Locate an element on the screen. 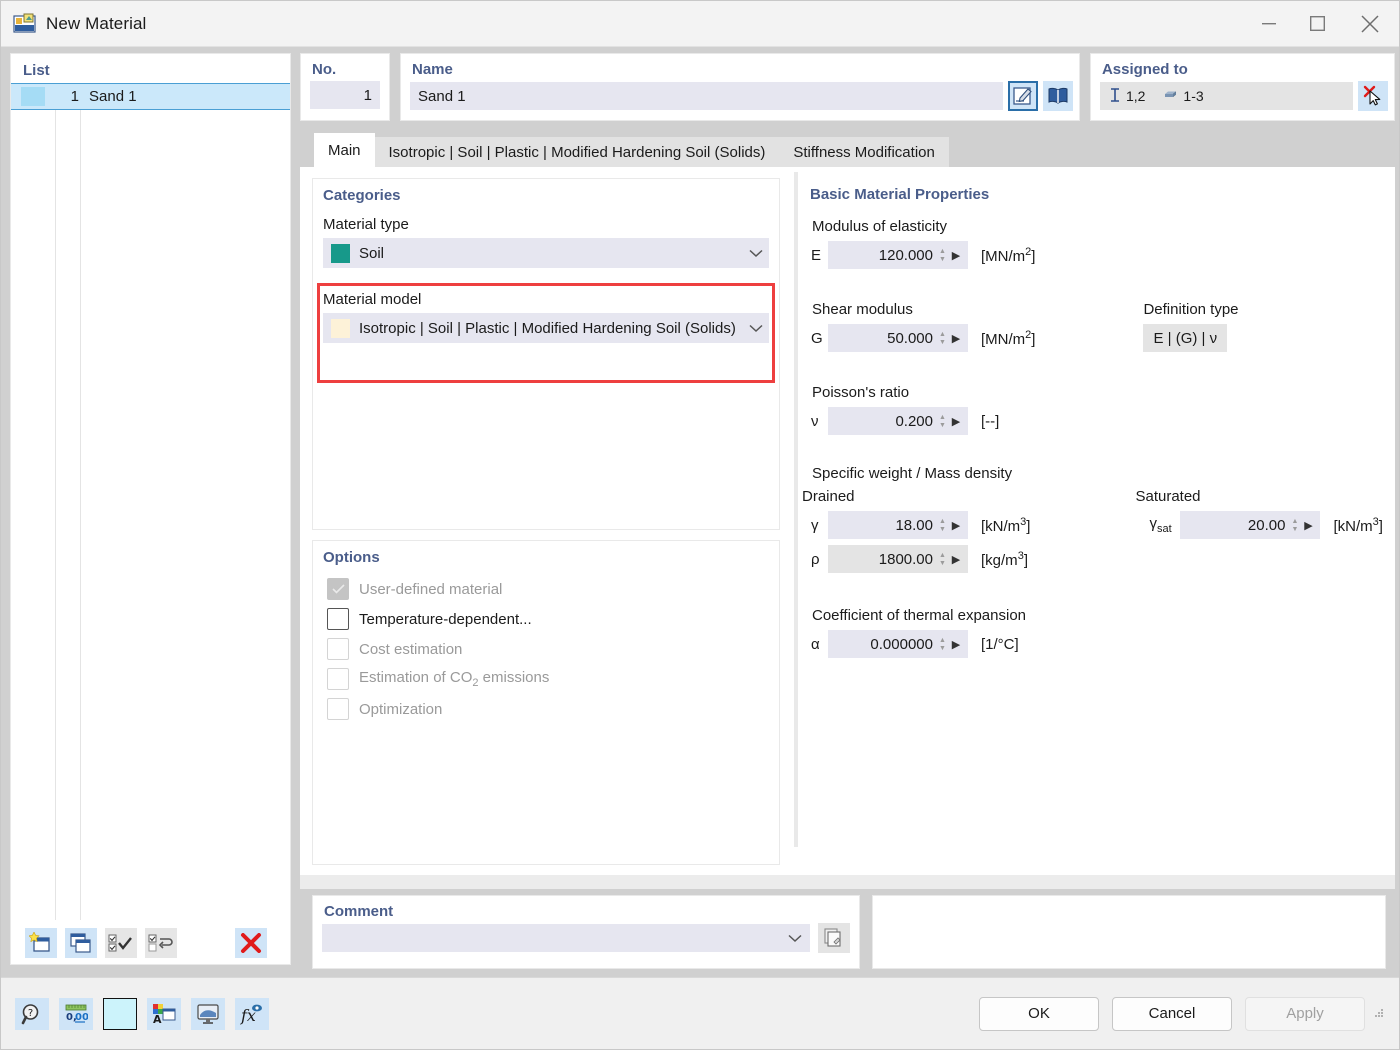 The image size is (1400, 1050). poisson-symbol: ν is located at coordinates (815, 421).